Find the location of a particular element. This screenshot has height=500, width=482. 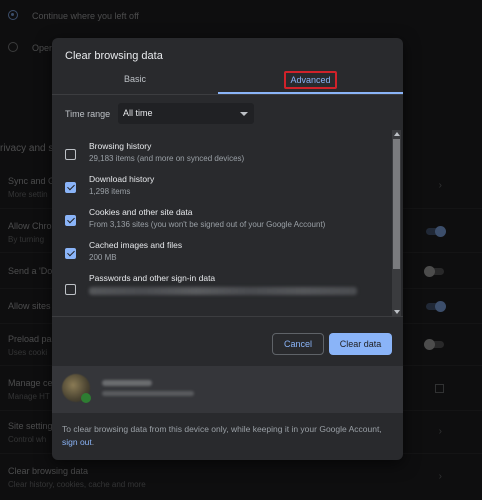

item-title: Cookies and other site data is located at coordinates (141, 212).